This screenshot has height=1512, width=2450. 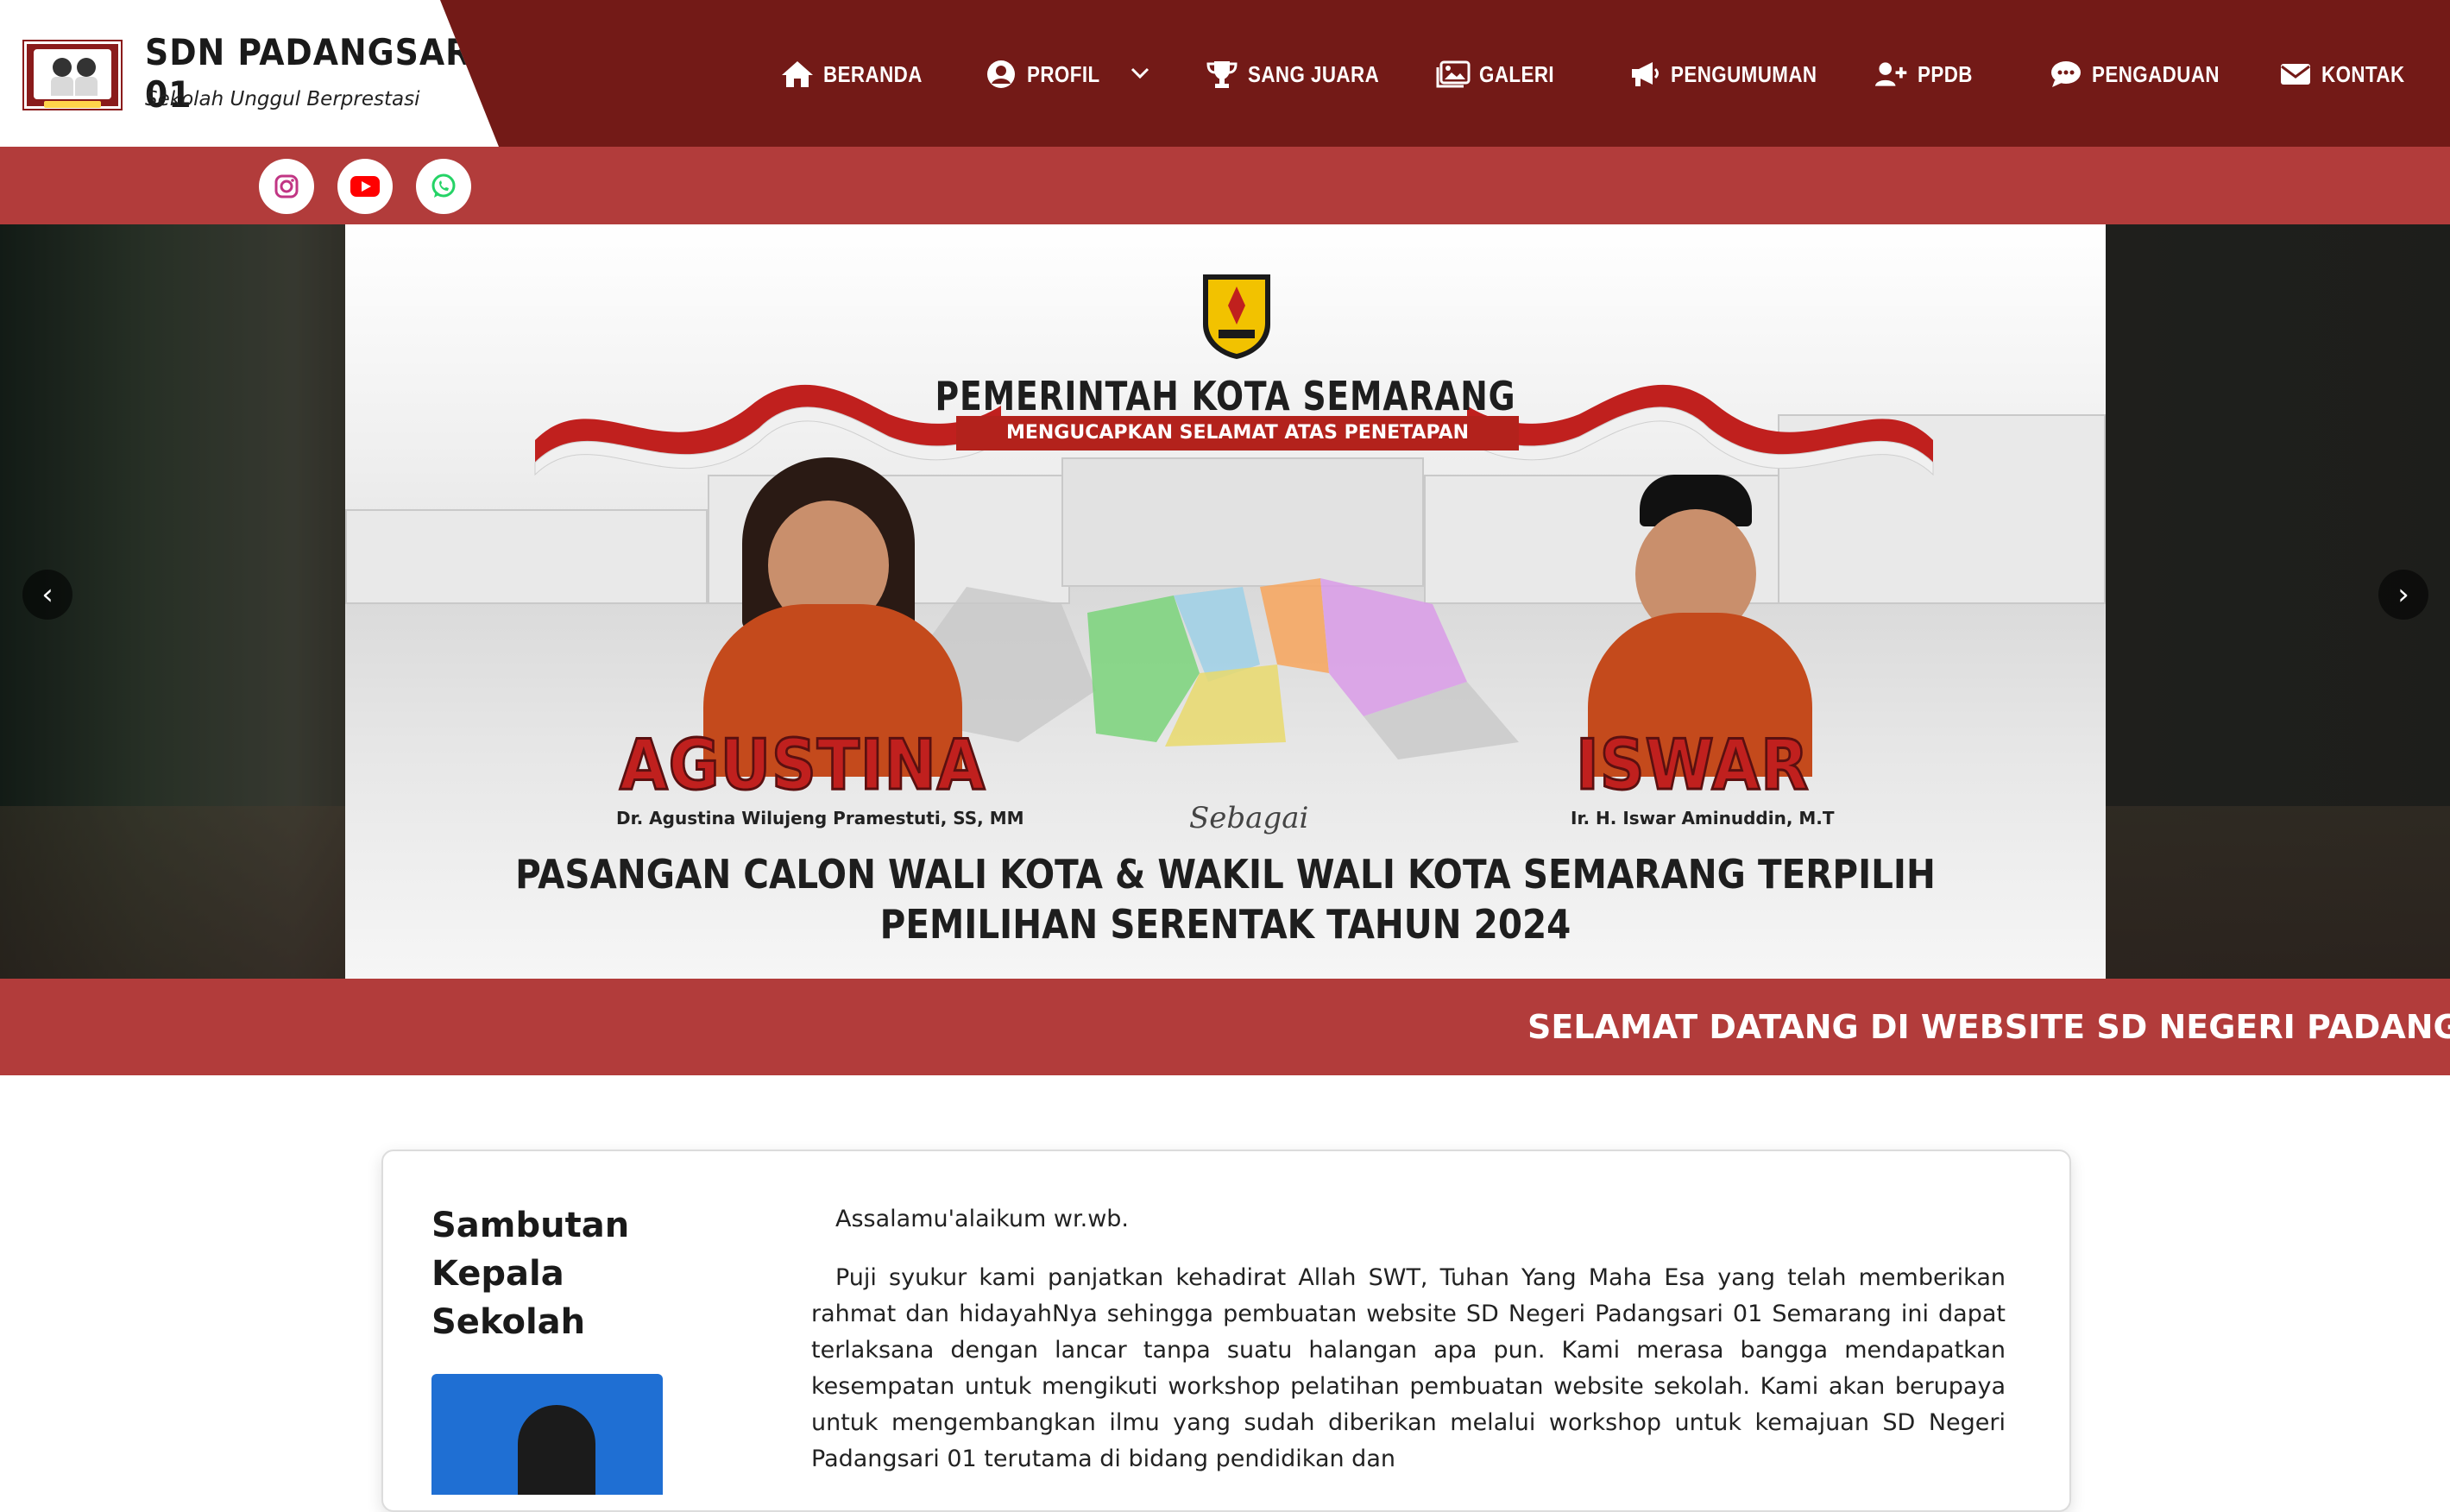 What do you see at coordinates (820, 818) in the screenshot?
I see `candidate-left-fullname: Dr. Agustina Wilujeng Pramestuti, SS, MM` at bounding box center [820, 818].